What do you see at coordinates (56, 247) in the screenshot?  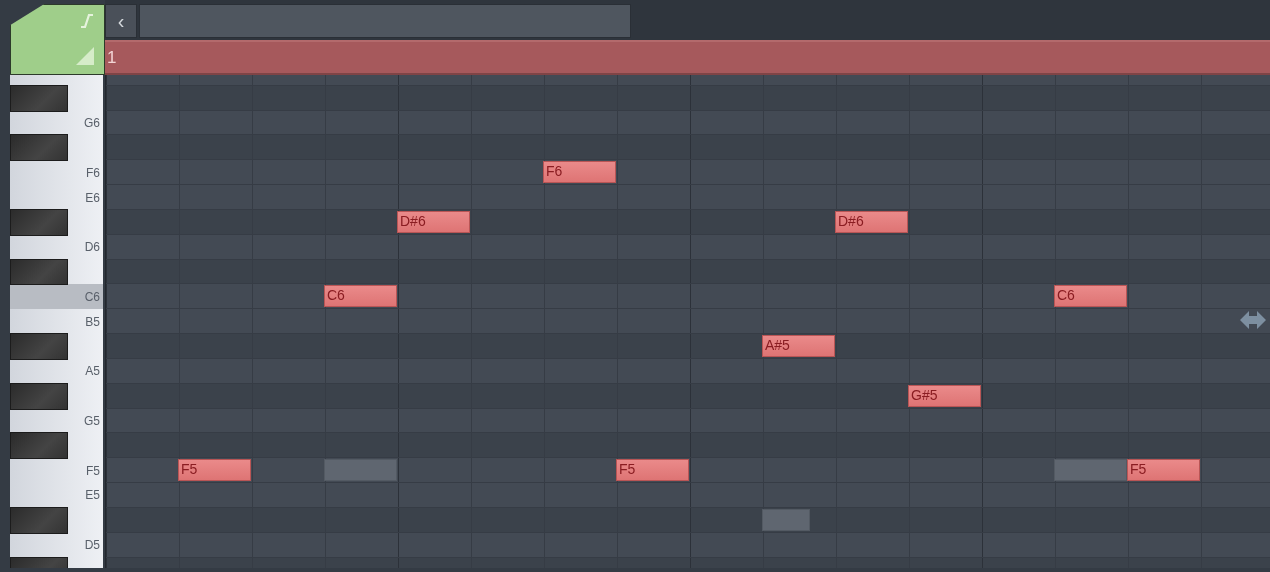 I see `key-row: D6` at bounding box center [56, 247].